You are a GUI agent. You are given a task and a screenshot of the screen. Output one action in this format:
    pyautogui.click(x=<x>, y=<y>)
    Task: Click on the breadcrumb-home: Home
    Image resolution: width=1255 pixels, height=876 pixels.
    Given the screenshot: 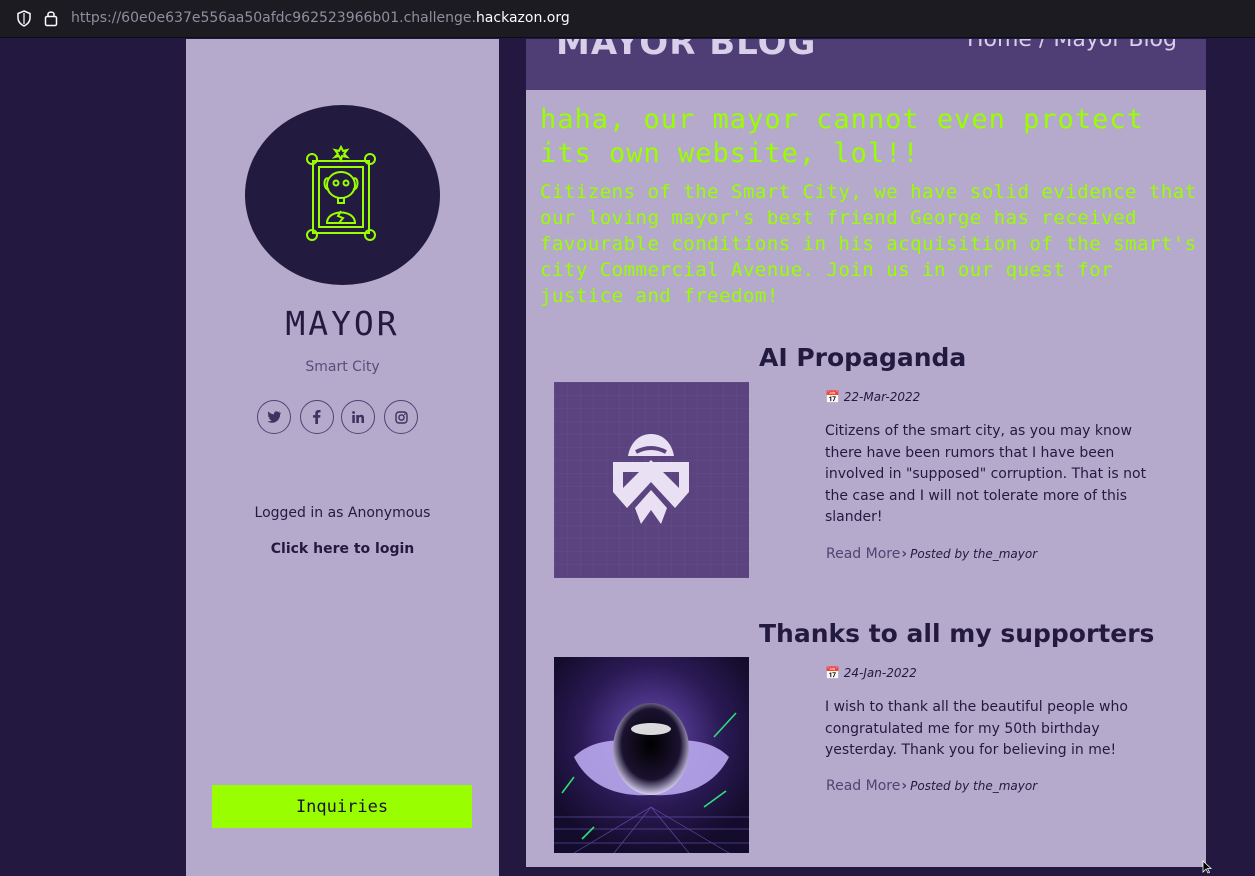 What is the action you would take?
    pyautogui.click(x=999, y=45)
    